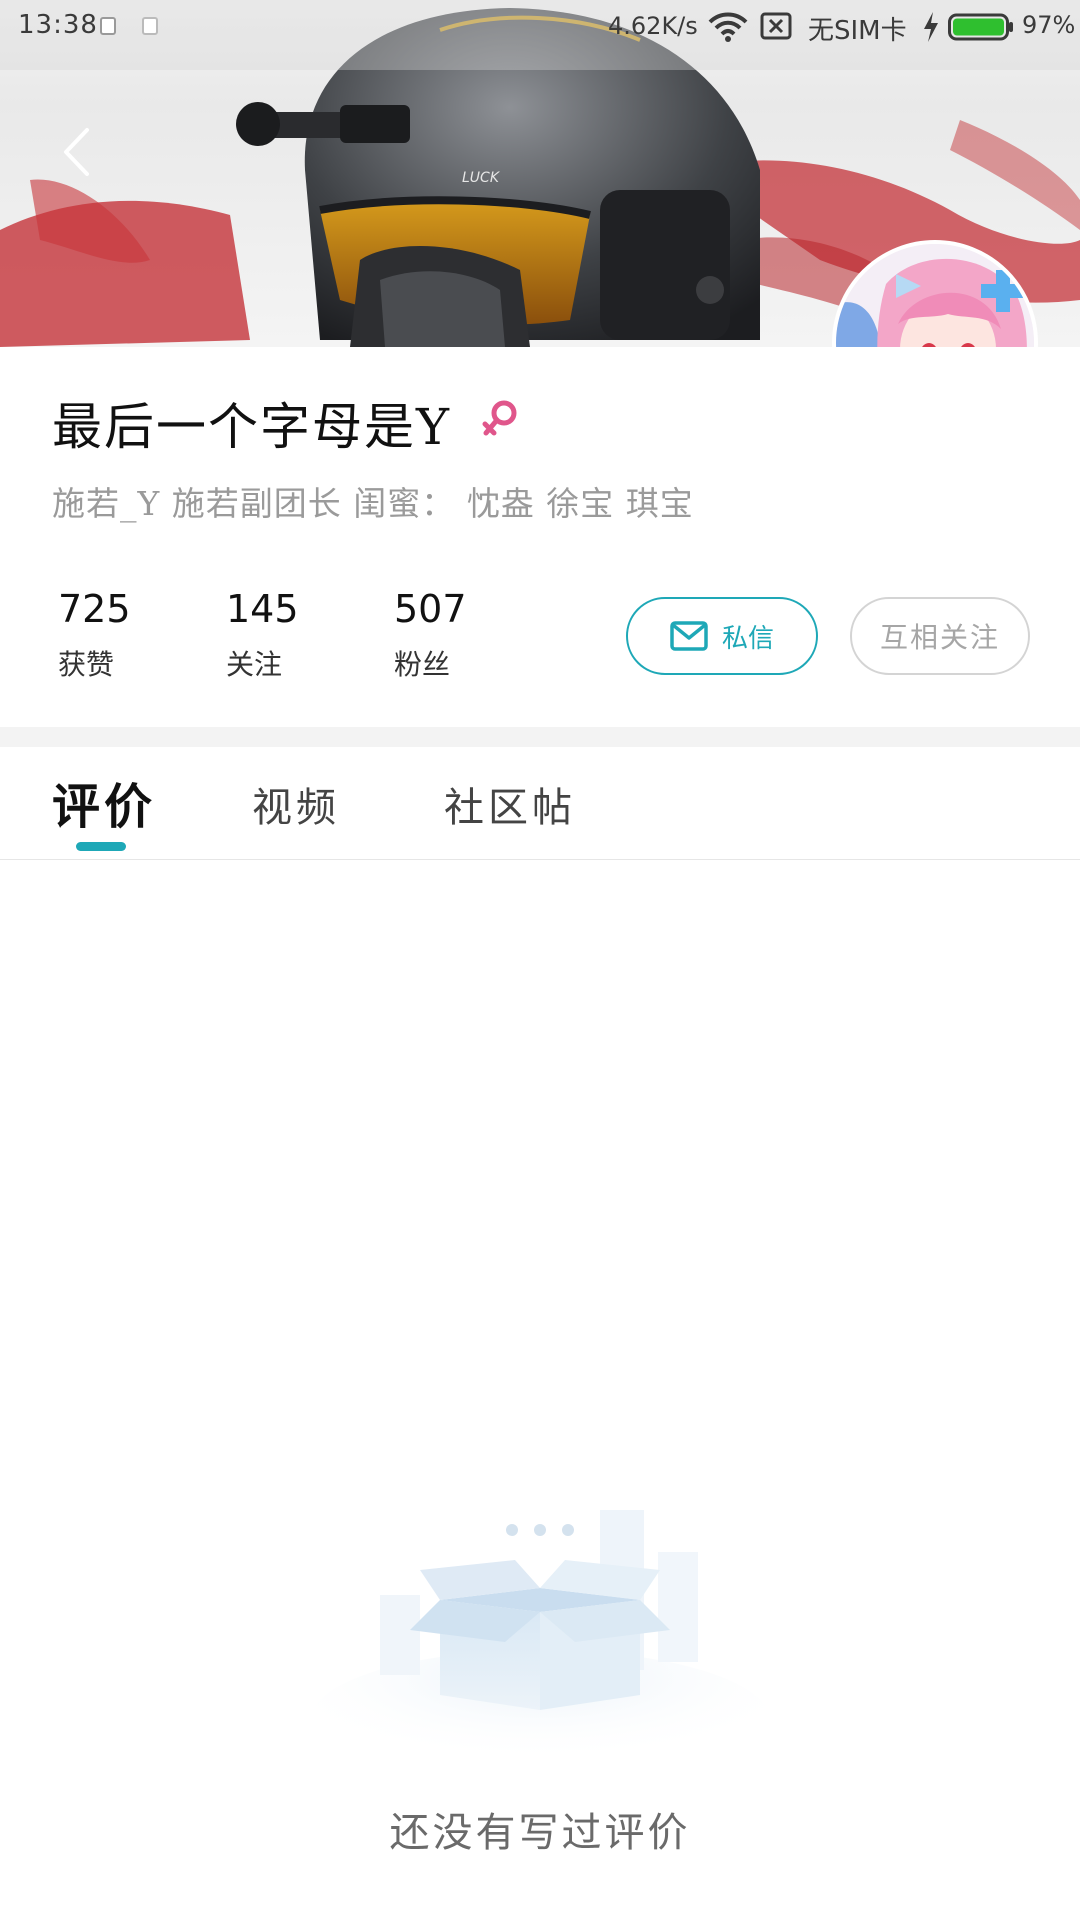 Image resolution: width=1080 pixels, height=1920 pixels. What do you see at coordinates (373, 503) in the screenshot?
I see `bio-text: 施若_Y 施若副团长 闺蜜： 忱盎 徐宝 琪宝` at bounding box center [373, 503].